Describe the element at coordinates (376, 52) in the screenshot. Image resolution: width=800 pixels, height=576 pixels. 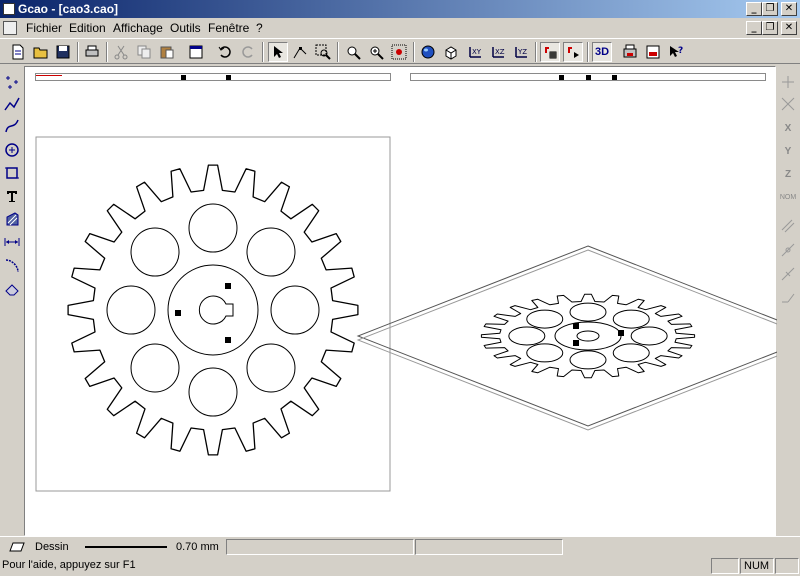
I see `zoom-realtime-icon` at that location.